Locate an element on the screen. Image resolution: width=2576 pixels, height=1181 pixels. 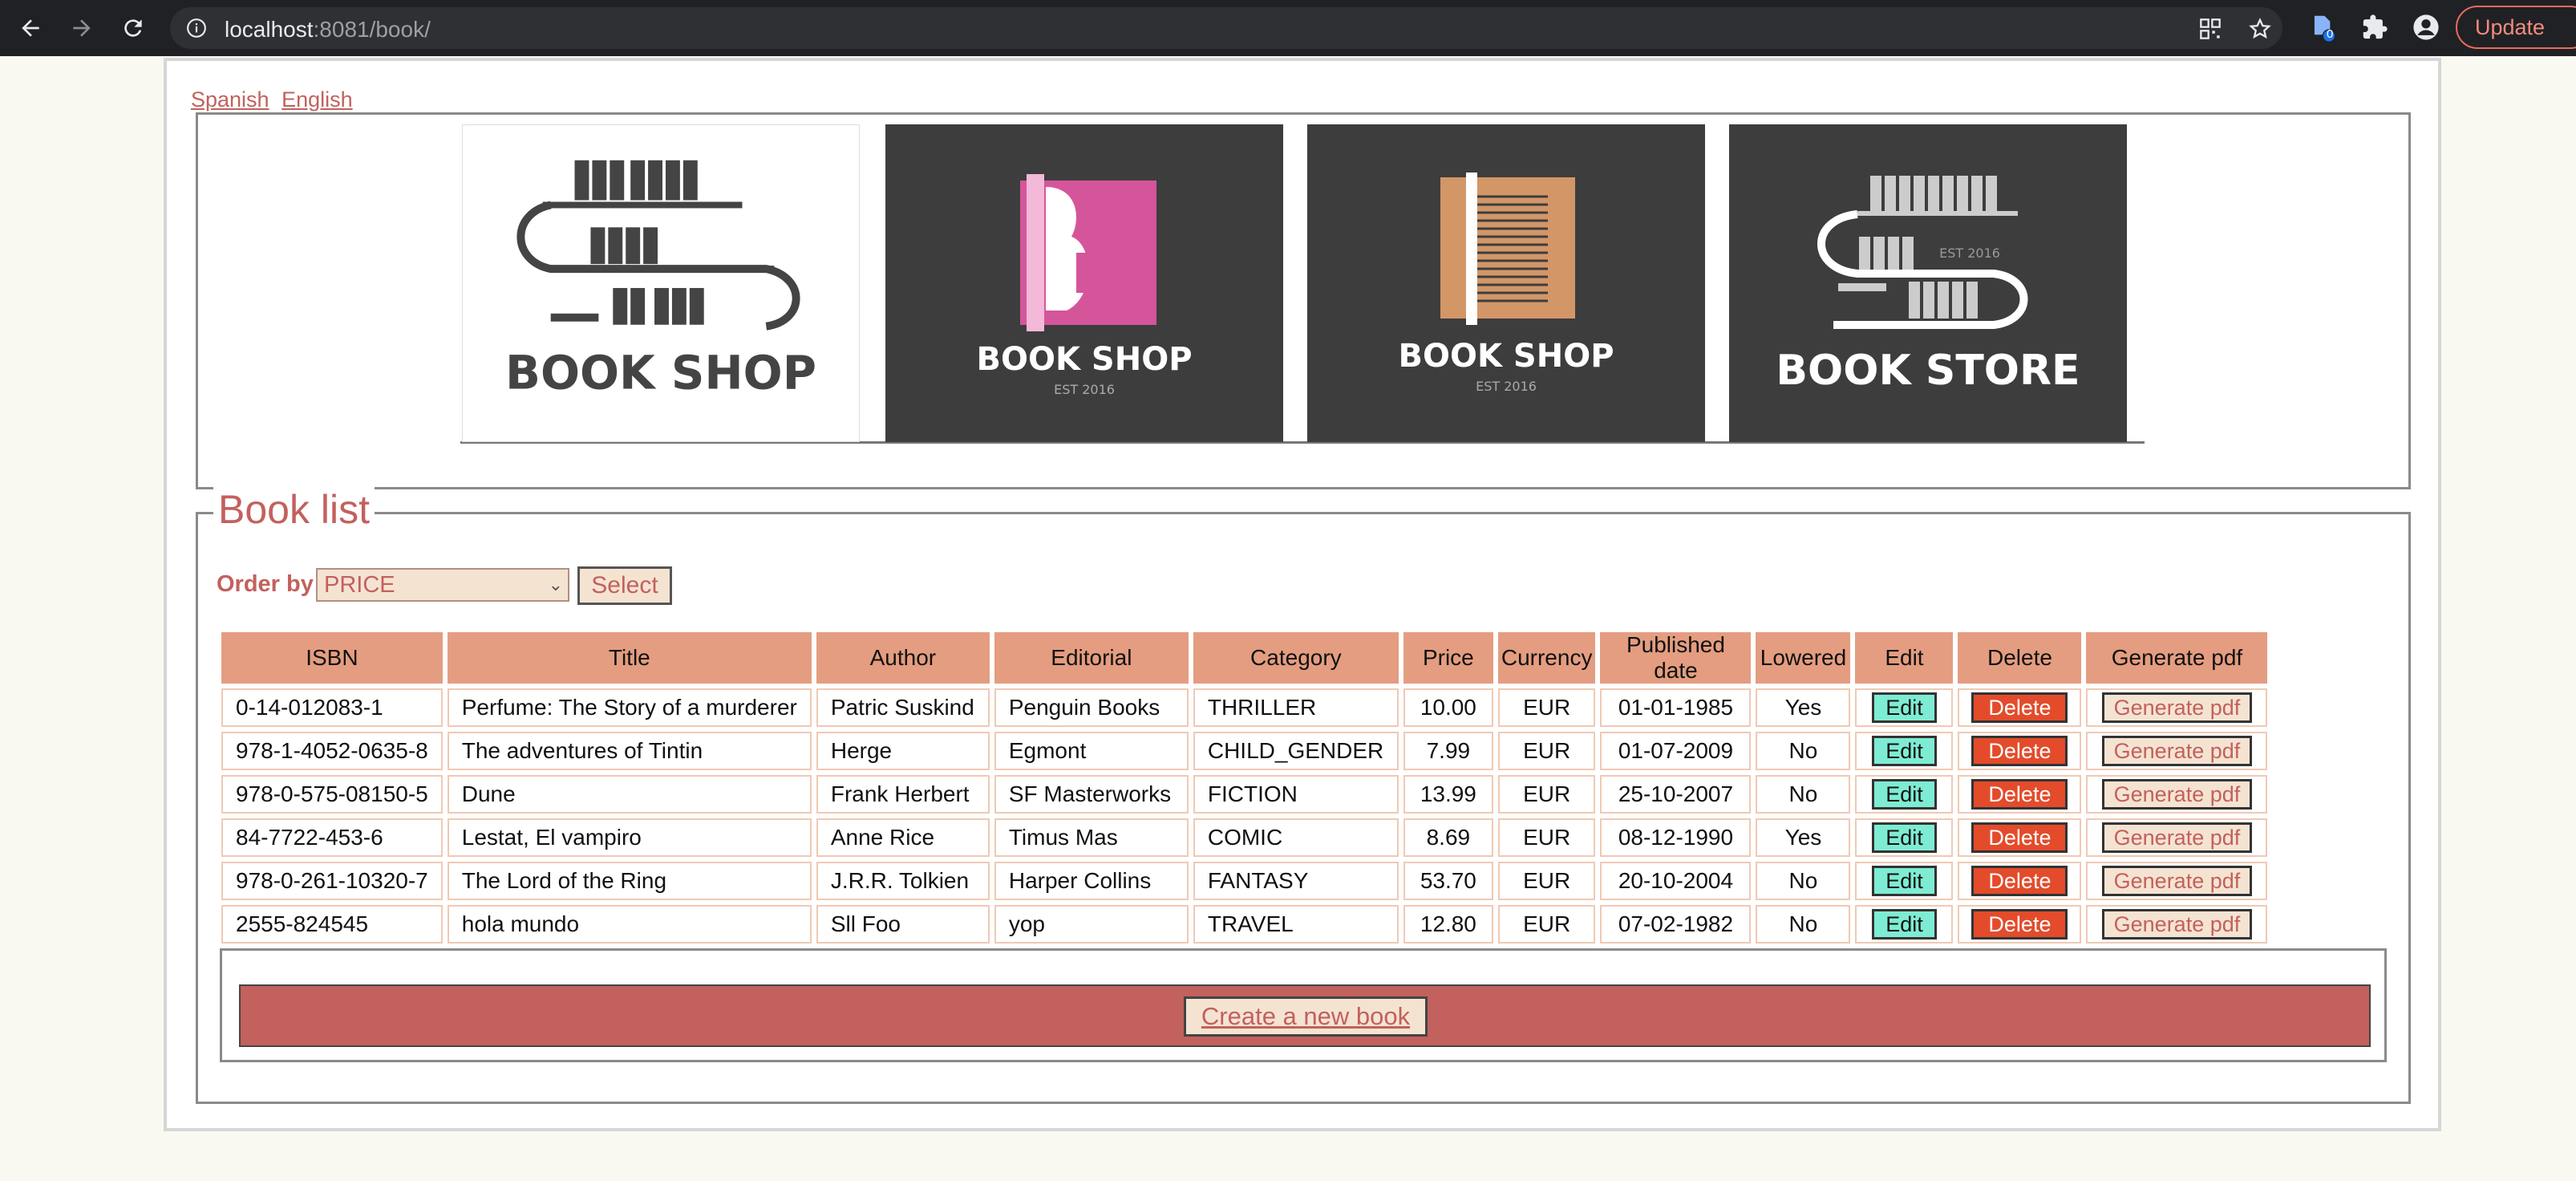
cell-author: Anne Rice is located at coordinates (903, 838).